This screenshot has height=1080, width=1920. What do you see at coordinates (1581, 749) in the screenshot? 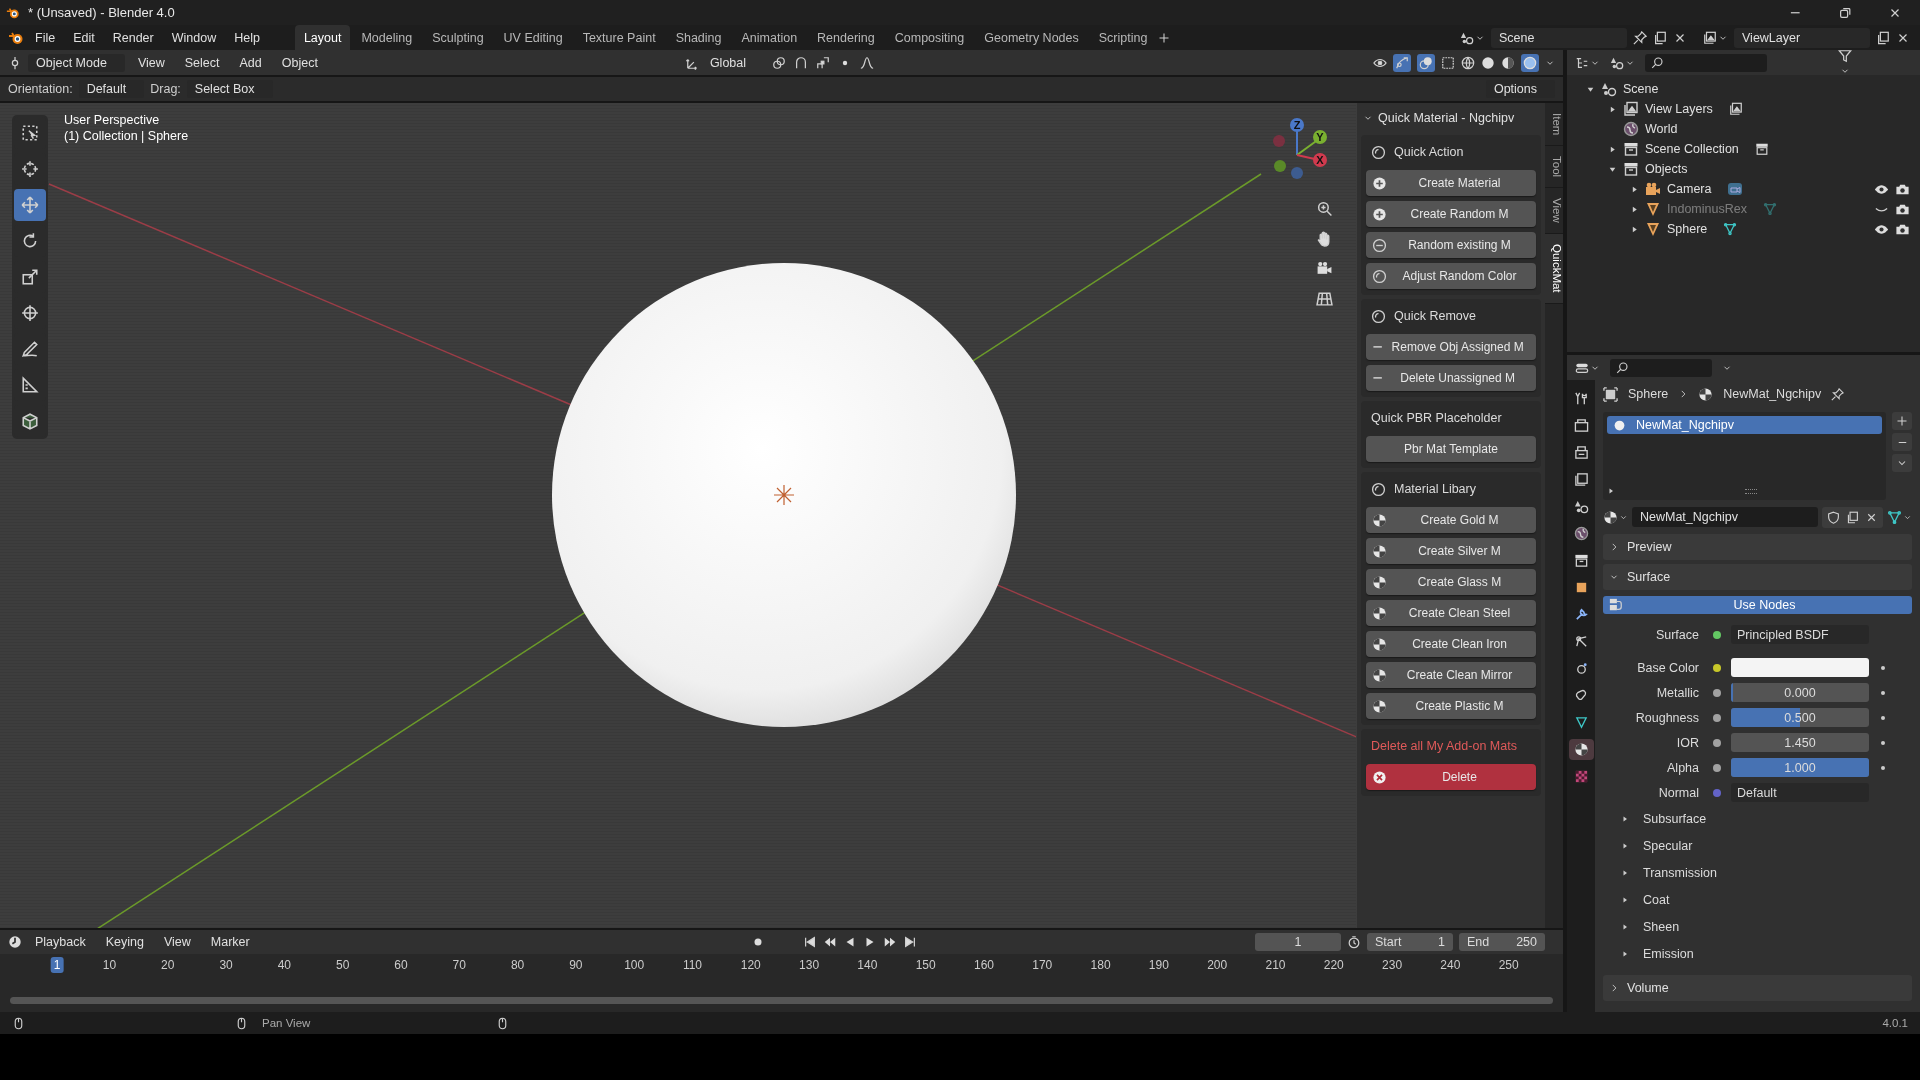
I see `material-tab-icon` at bounding box center [1581, 749].